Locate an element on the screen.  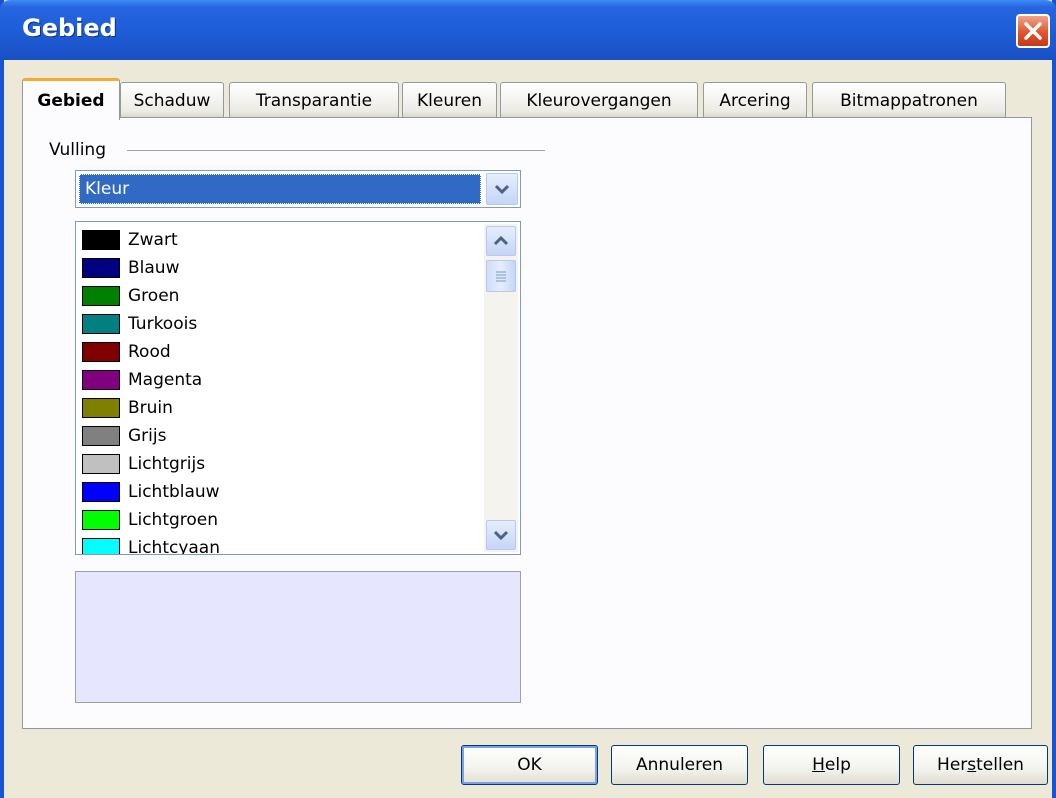
scroll-down-button is located at coordinates (501, 535).